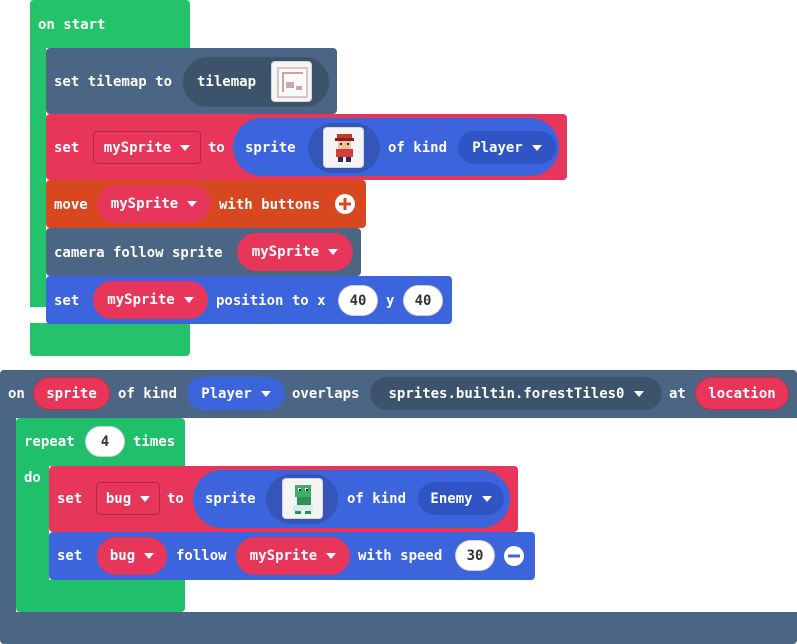 This screenshot has width=797, height=644. I want to click on on-start-footer, so click(110, 339).